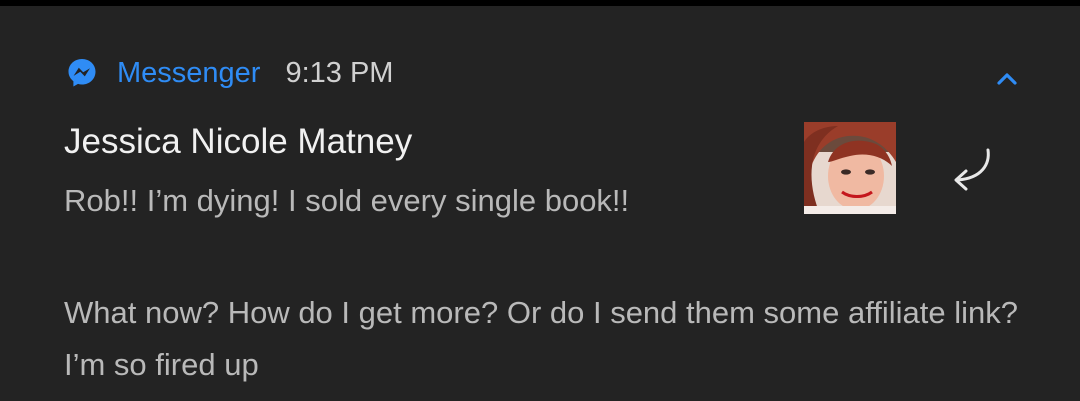  What do you see at coordinates (339, 72) in the screenshot?
I see `notification-time: 9:13 PM` at bounding box center [339, 72].